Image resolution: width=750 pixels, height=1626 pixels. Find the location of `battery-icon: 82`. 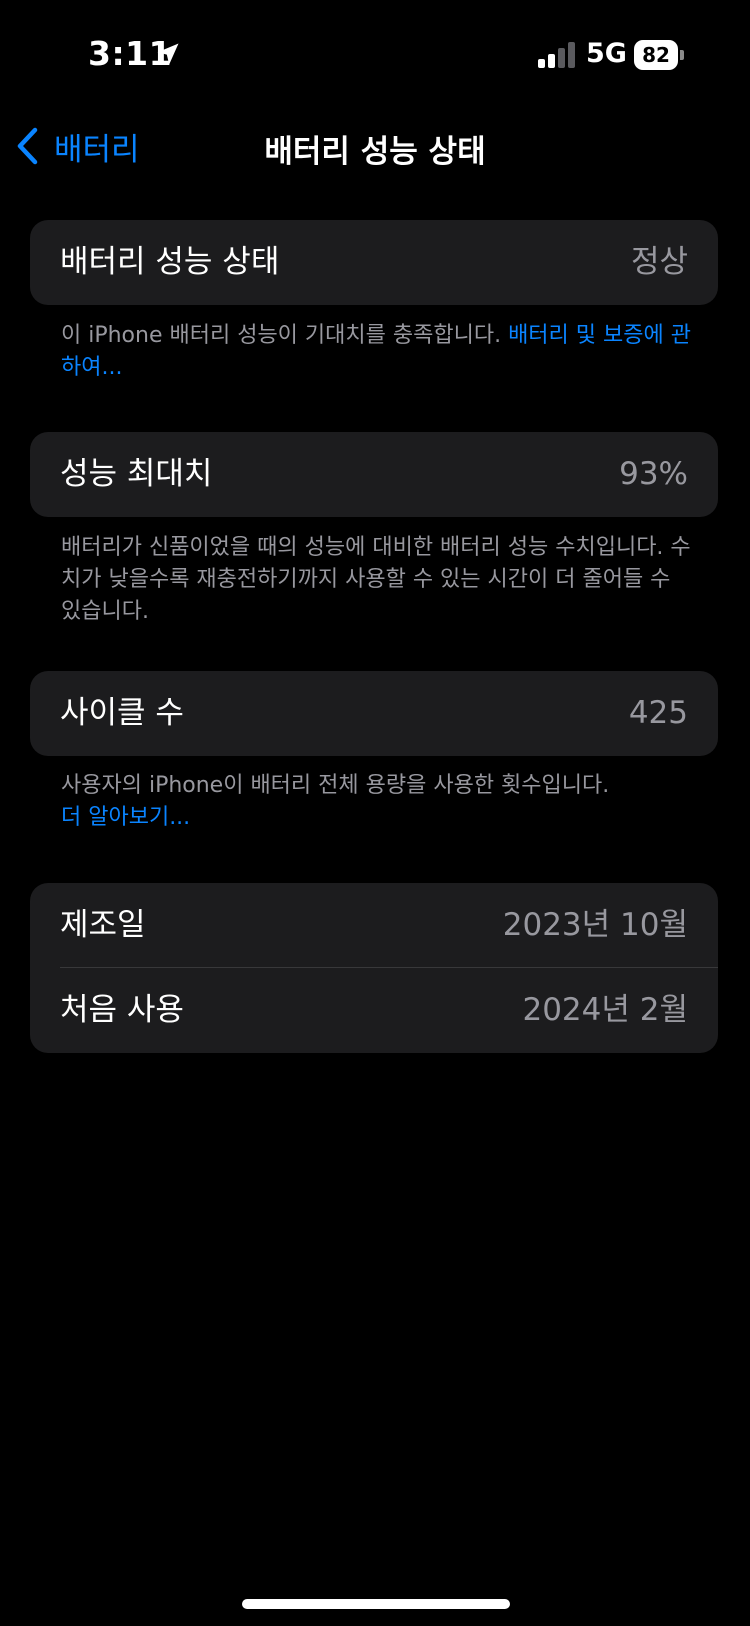

battery-icon: 82 is located at coordinates (659, 55).